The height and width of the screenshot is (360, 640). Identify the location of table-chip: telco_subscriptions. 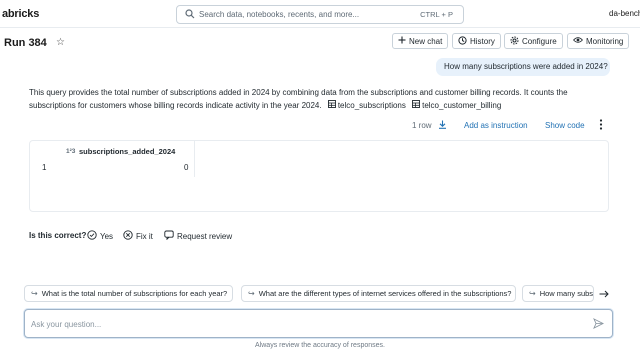
(366, 106).